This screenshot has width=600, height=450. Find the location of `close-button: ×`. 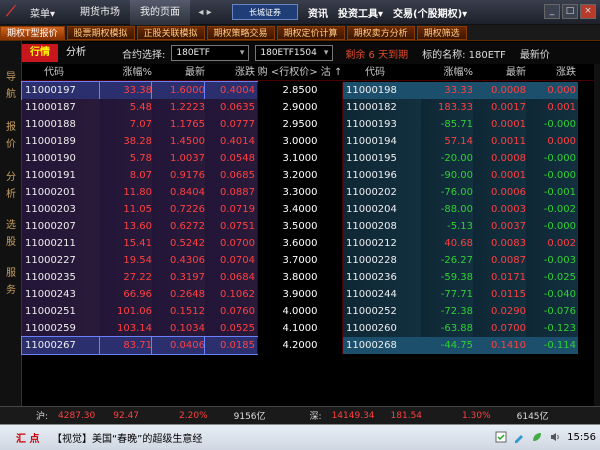

close-button: × is located at coordinates (588, 11).